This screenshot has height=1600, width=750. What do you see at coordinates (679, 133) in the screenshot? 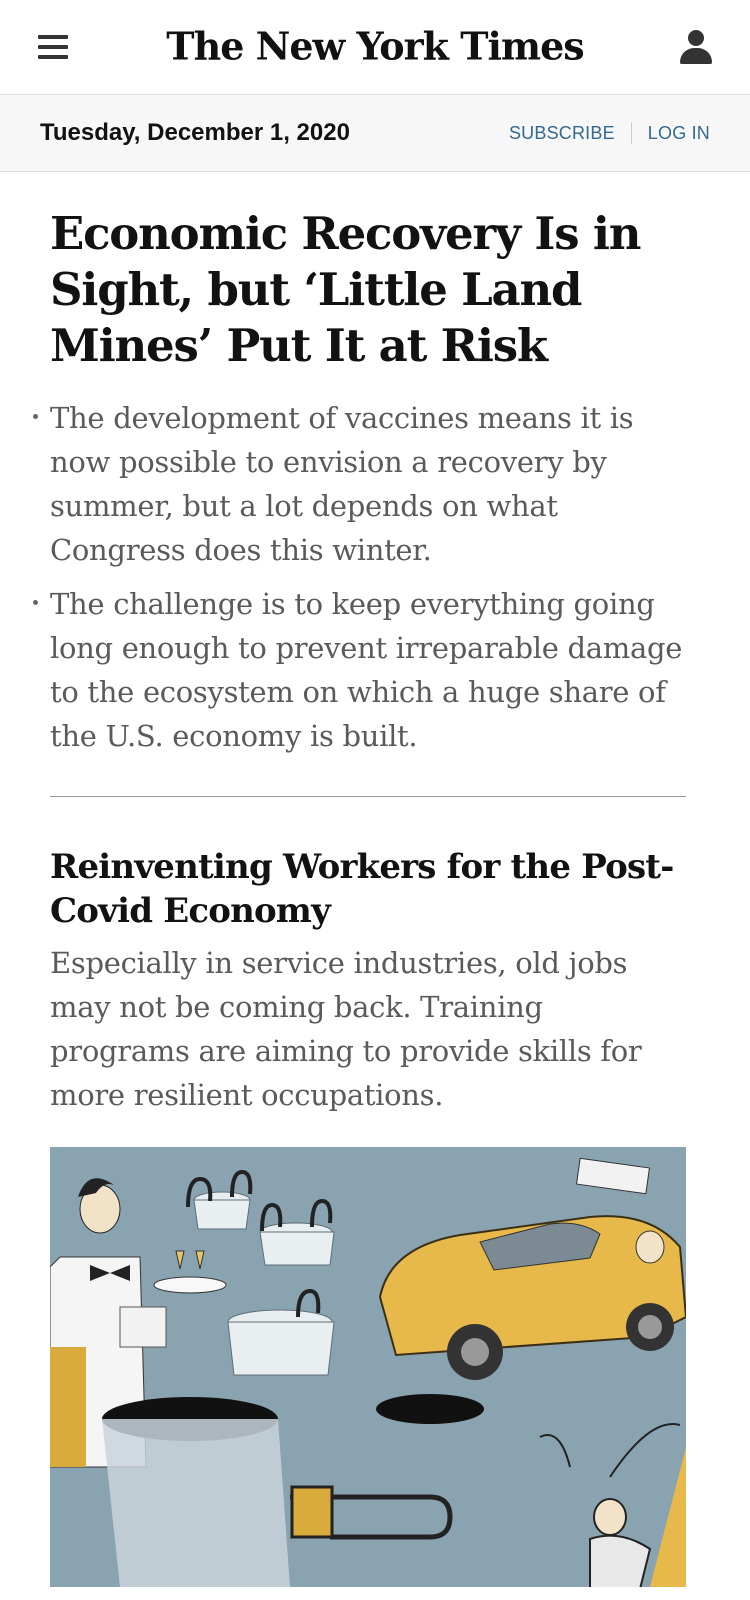
I see `login-link: LOG IN` at bounding box center [679, 133].